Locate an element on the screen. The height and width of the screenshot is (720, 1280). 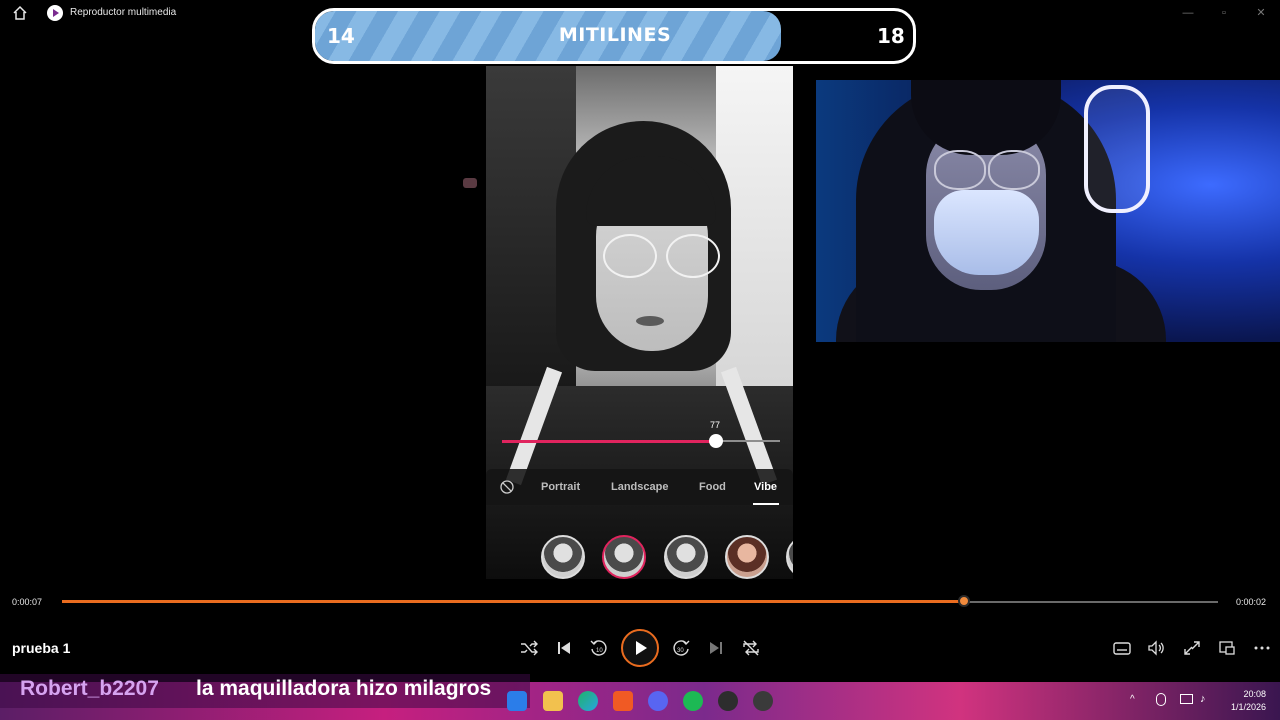
speaker-icon: ♪ is located at coordinates (1203, 699).